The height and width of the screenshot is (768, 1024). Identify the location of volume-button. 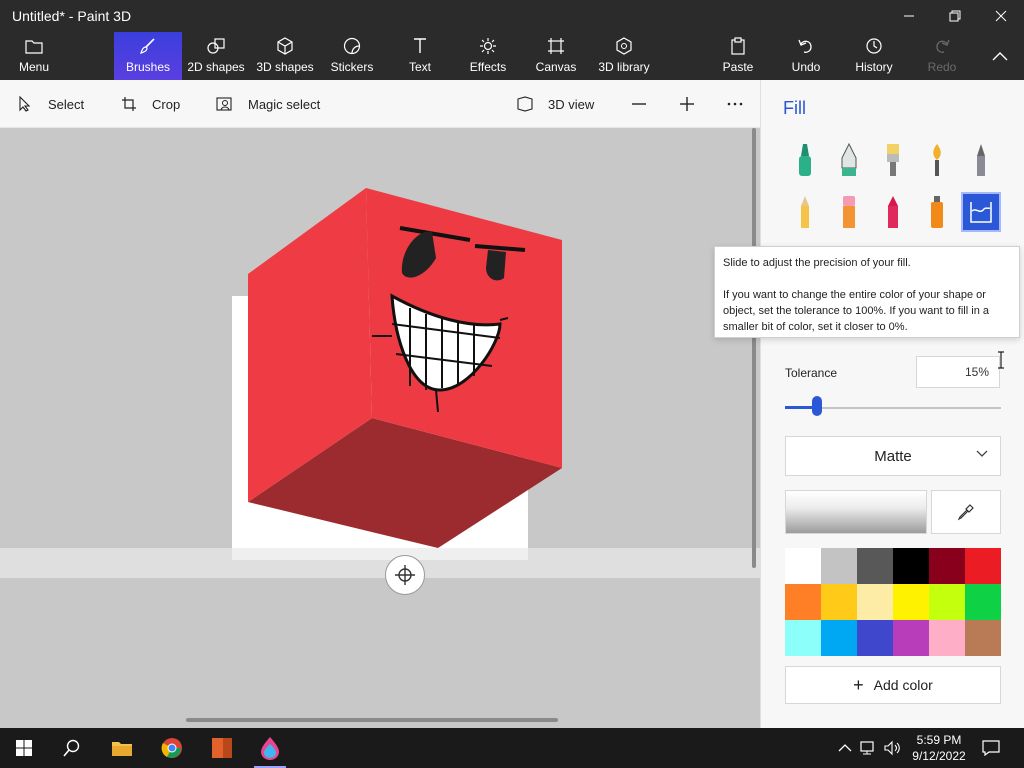
(893, 748).